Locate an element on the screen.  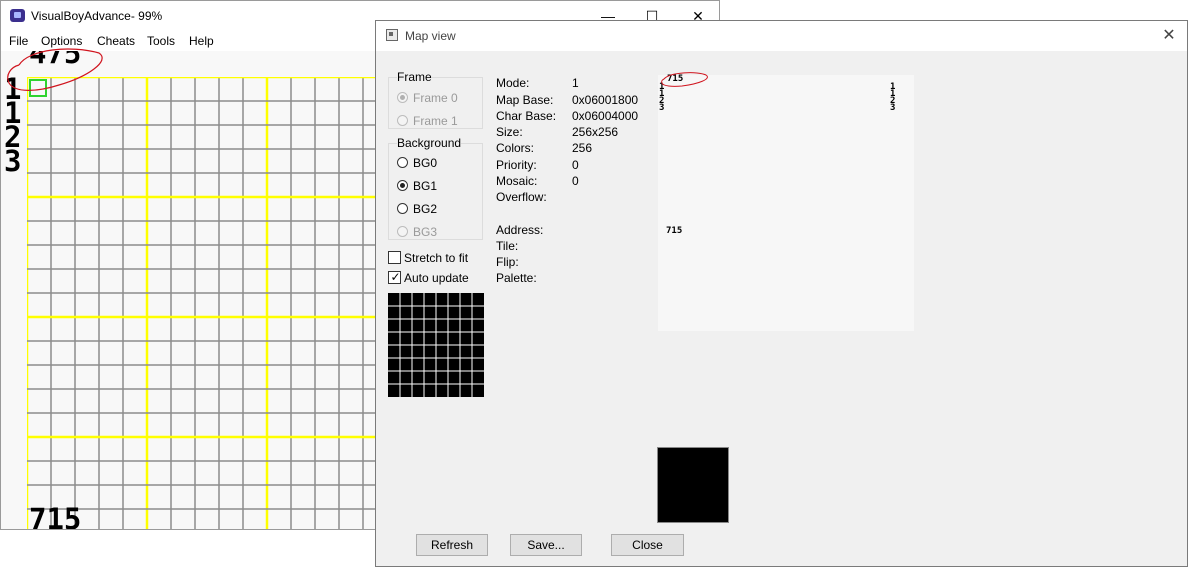
map-base-label: Map Base: is located at coordinates (525, 100).